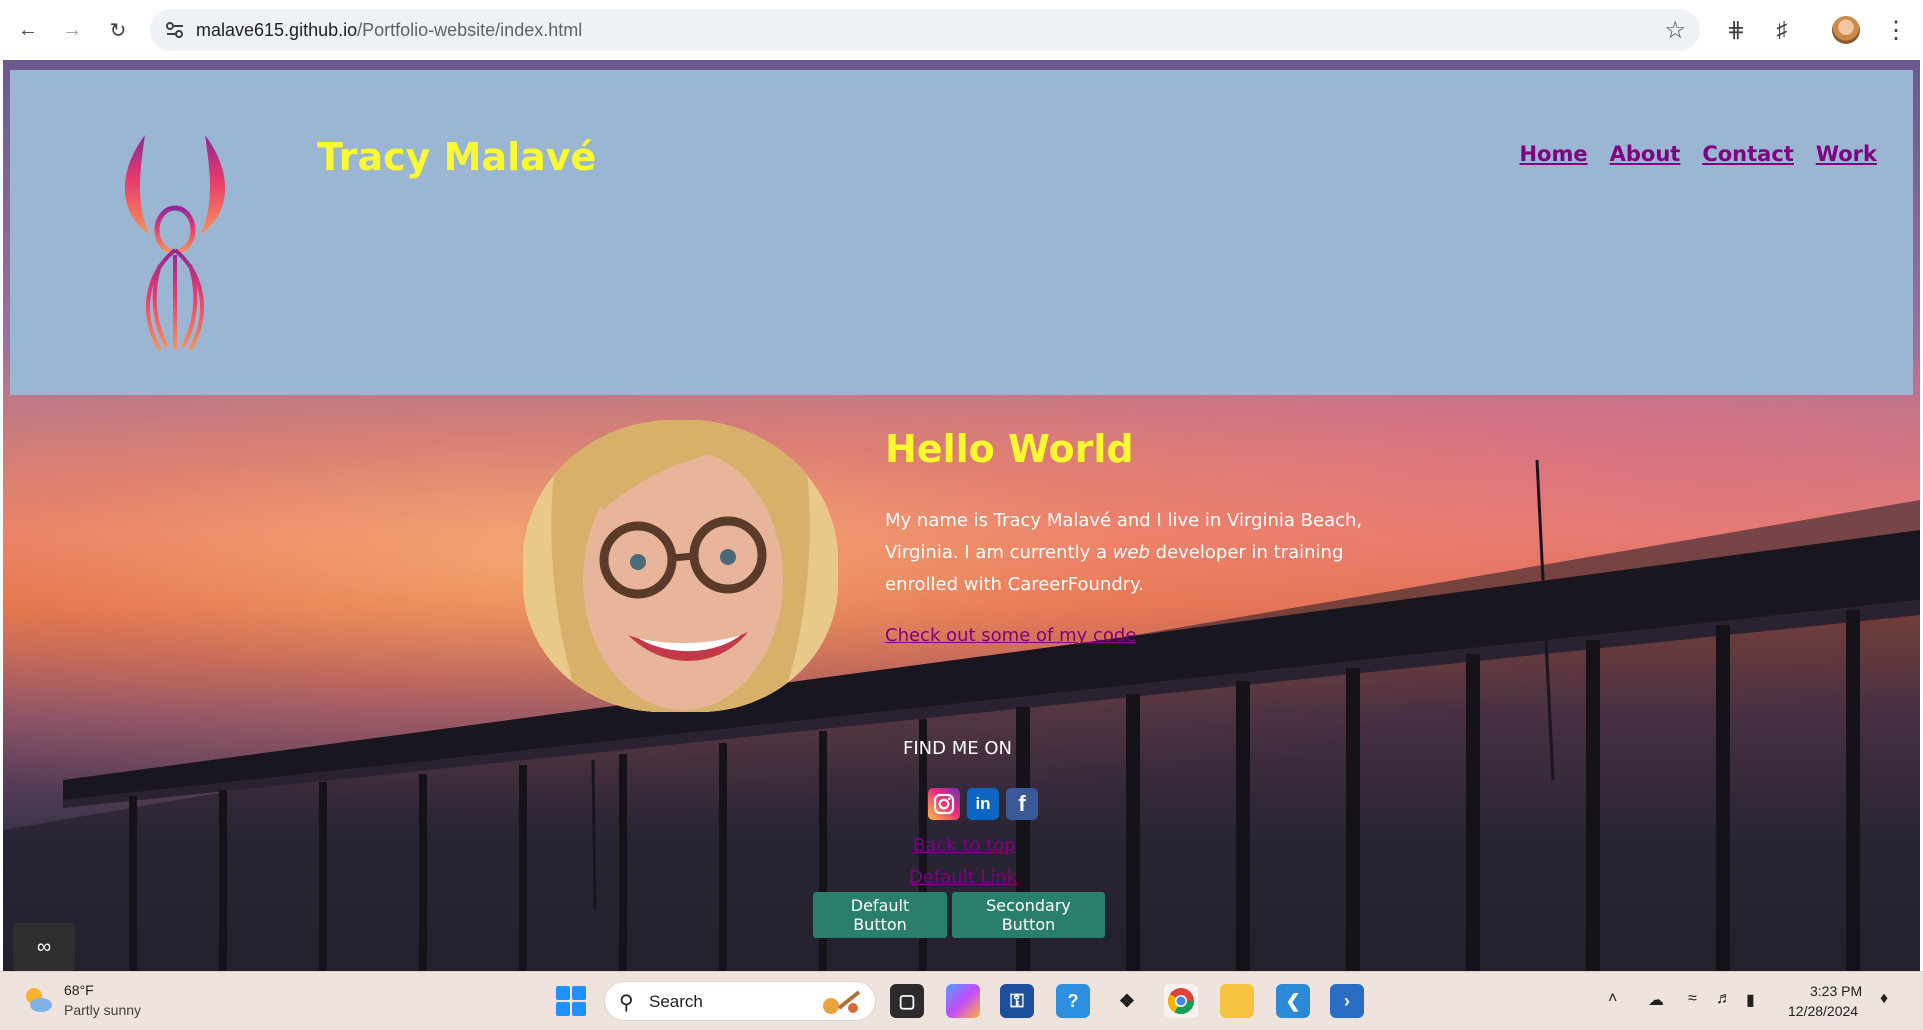  I want to click on vscode-icon: ❮, so click(1293, 1001).